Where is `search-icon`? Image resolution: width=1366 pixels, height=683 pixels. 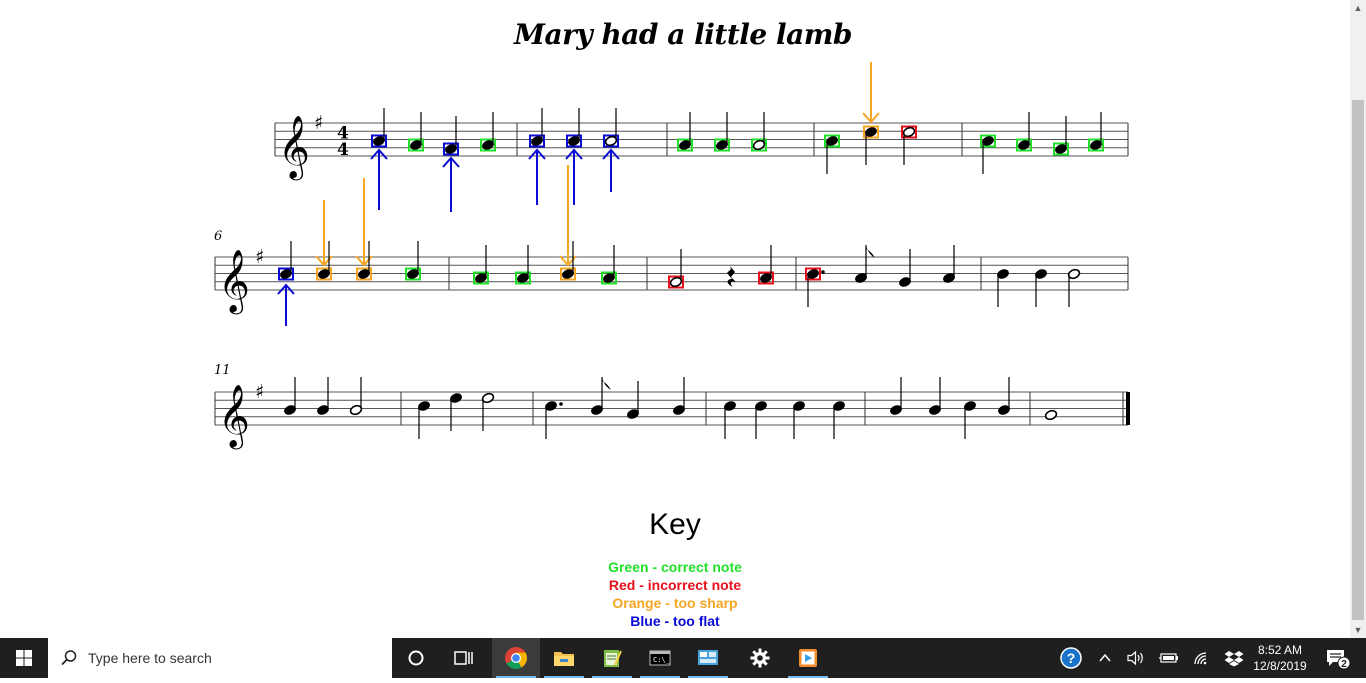 search-icon is located at coordinates (69, 658).